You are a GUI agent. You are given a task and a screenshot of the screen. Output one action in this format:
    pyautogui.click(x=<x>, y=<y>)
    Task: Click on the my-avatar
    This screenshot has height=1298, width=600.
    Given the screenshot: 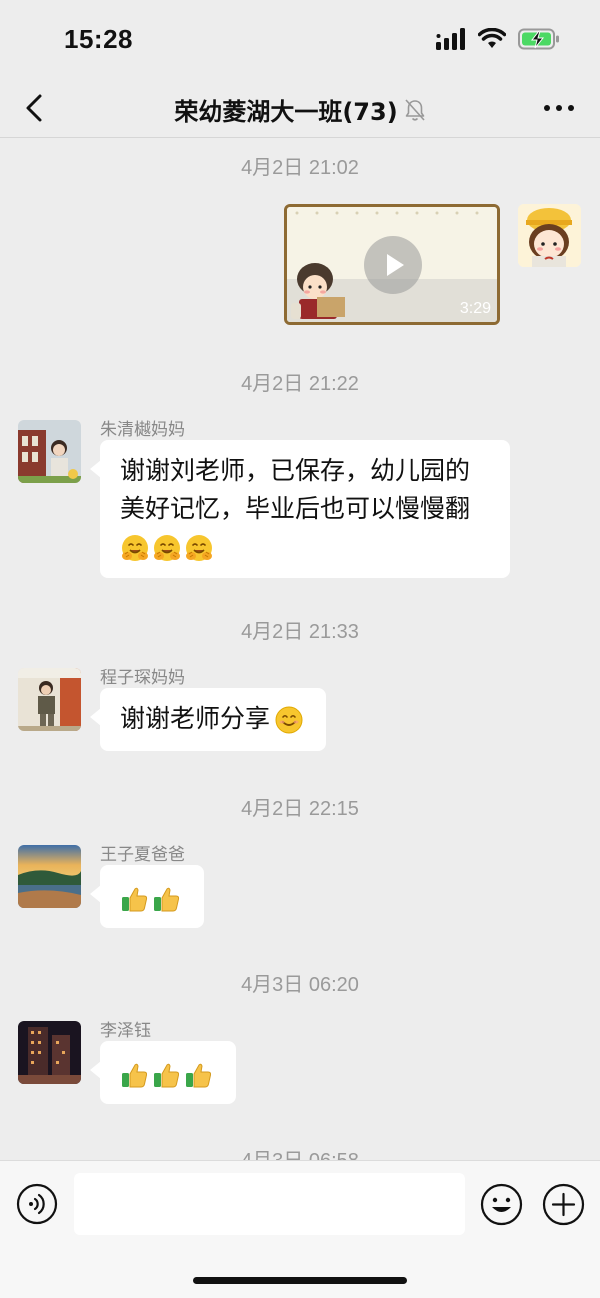 What is the action you would take?
    pyautogui.click(x=549, y=235)
    